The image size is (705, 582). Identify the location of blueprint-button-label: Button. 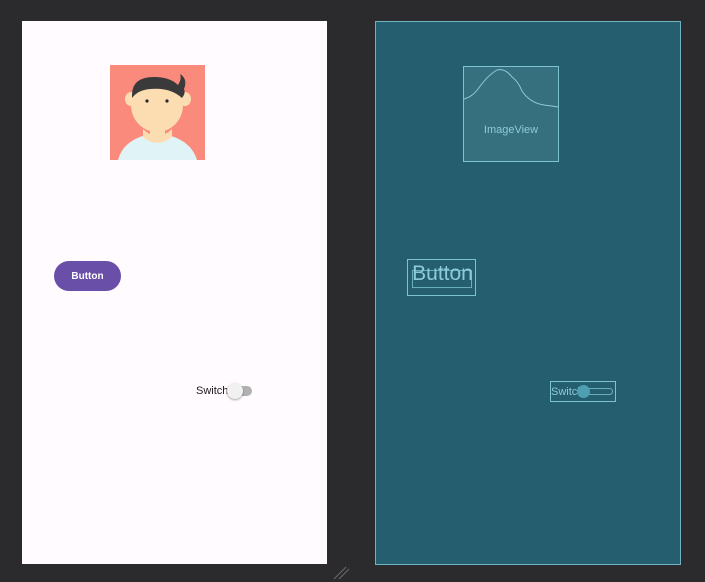
(442, 273).